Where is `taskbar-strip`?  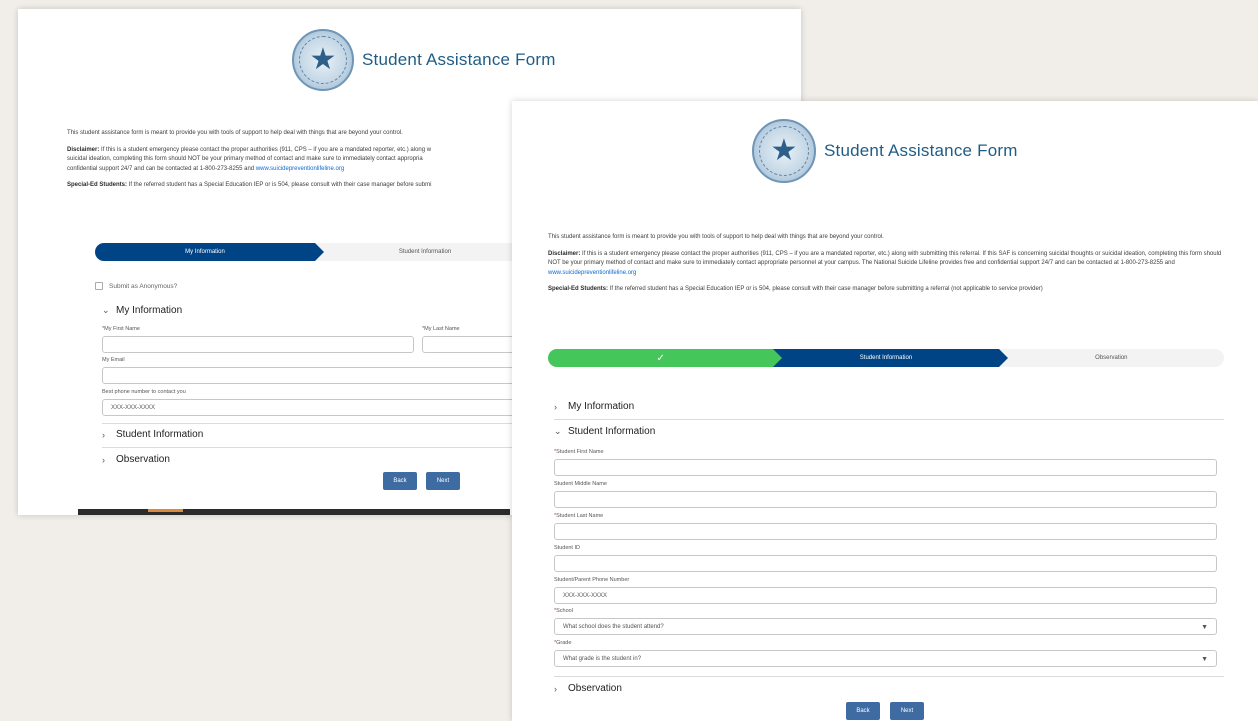 taskbar-strip is located at coordinates (294, 512).